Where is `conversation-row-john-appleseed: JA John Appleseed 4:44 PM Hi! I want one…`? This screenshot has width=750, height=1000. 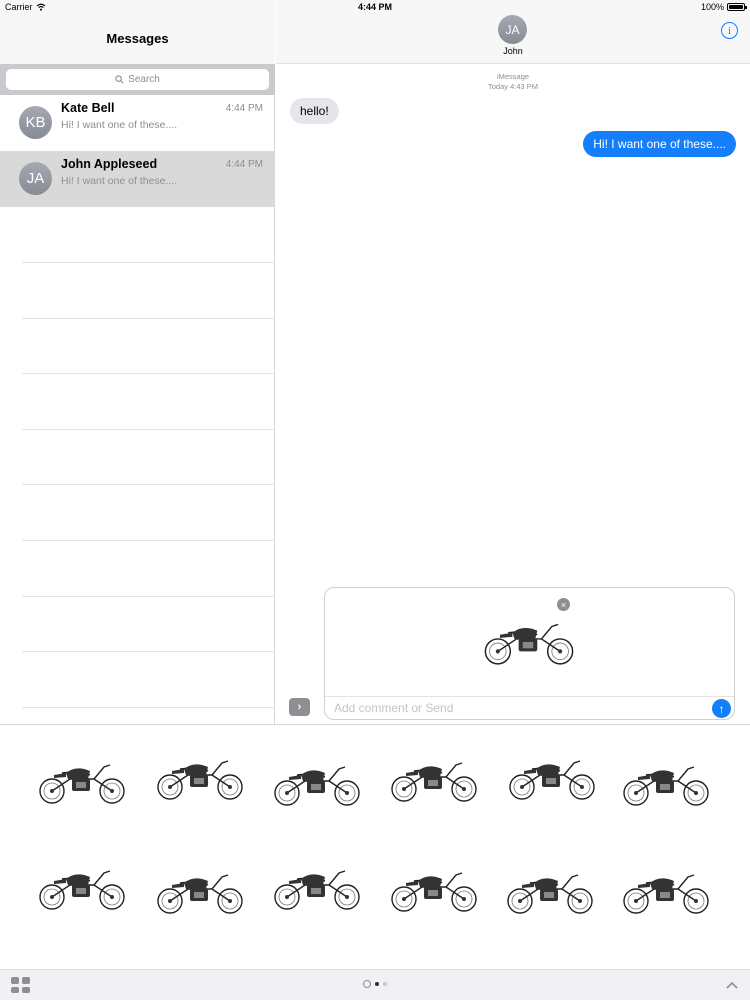
conversation-row-john-appleseed: JA John Appleseed 4:44 PM Hi! I want one… is located at coordinates (137, 179).